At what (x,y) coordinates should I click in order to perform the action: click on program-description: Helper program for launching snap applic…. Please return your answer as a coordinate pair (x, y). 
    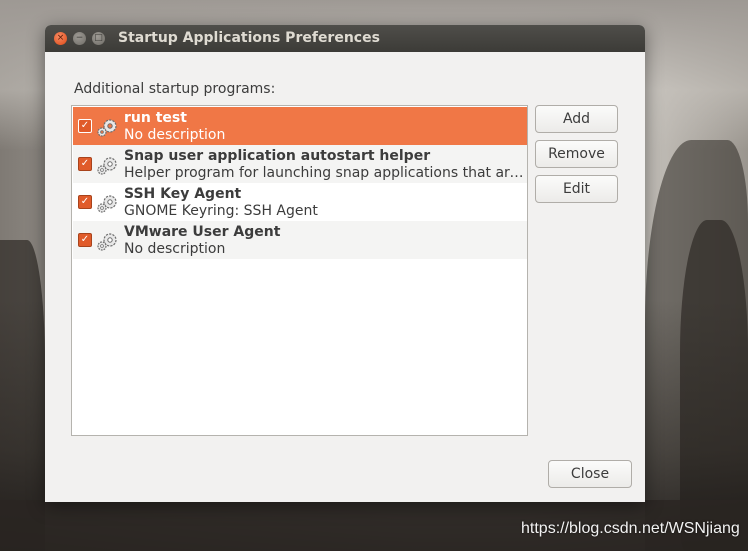
    Looking at the image, I should click on (324, 173).